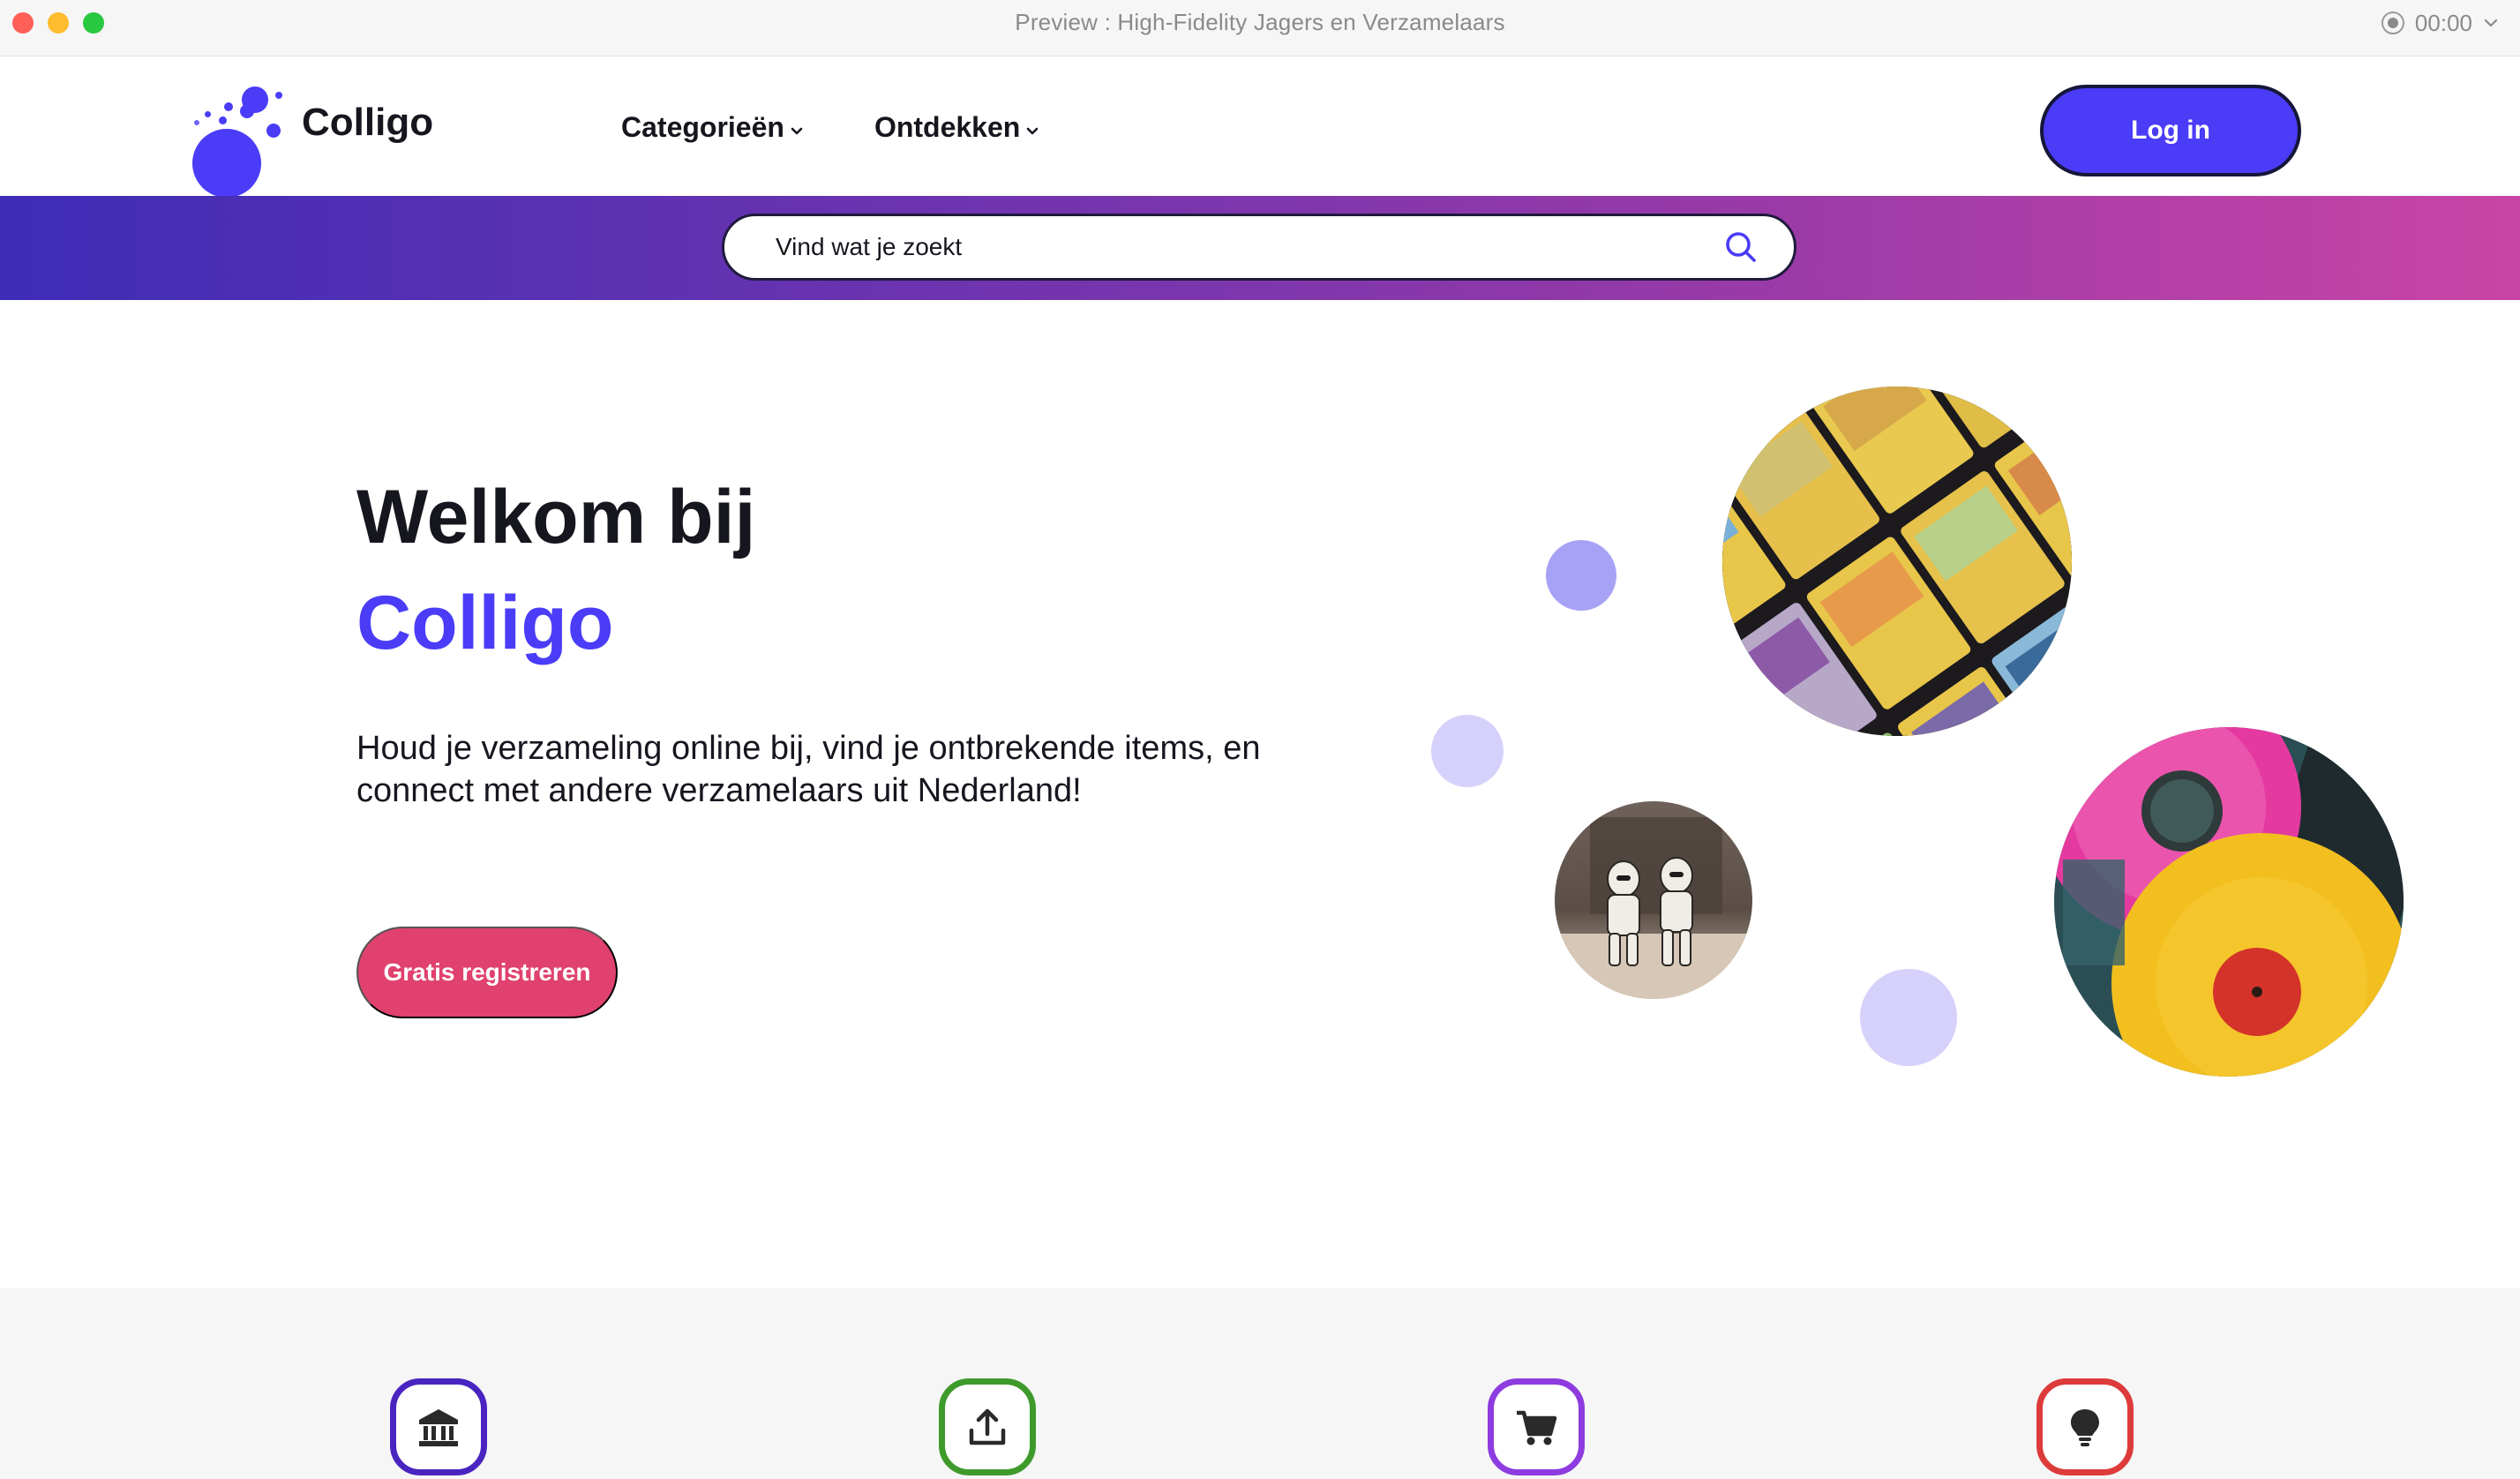 The width and height of the screenshot is (2520, 1479). Describe the element at coordinates (556, 517) in the screenshot. I see `hero-title-line1: Welkom bij` at that location.